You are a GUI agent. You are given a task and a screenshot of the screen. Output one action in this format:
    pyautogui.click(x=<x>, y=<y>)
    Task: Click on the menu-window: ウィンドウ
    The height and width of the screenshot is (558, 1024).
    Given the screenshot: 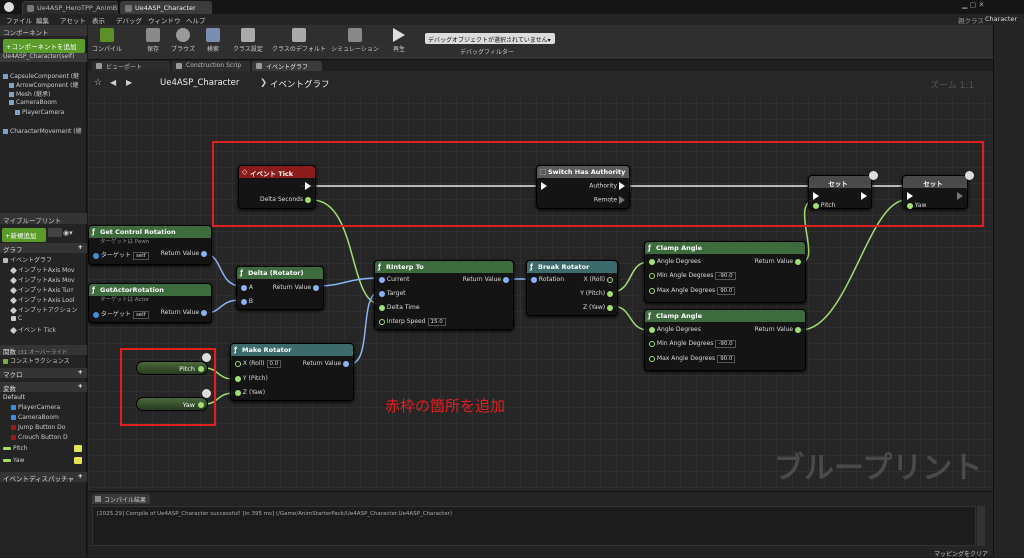 What is the action you would take?
    pyautogui.click(x=164, y=20)
    